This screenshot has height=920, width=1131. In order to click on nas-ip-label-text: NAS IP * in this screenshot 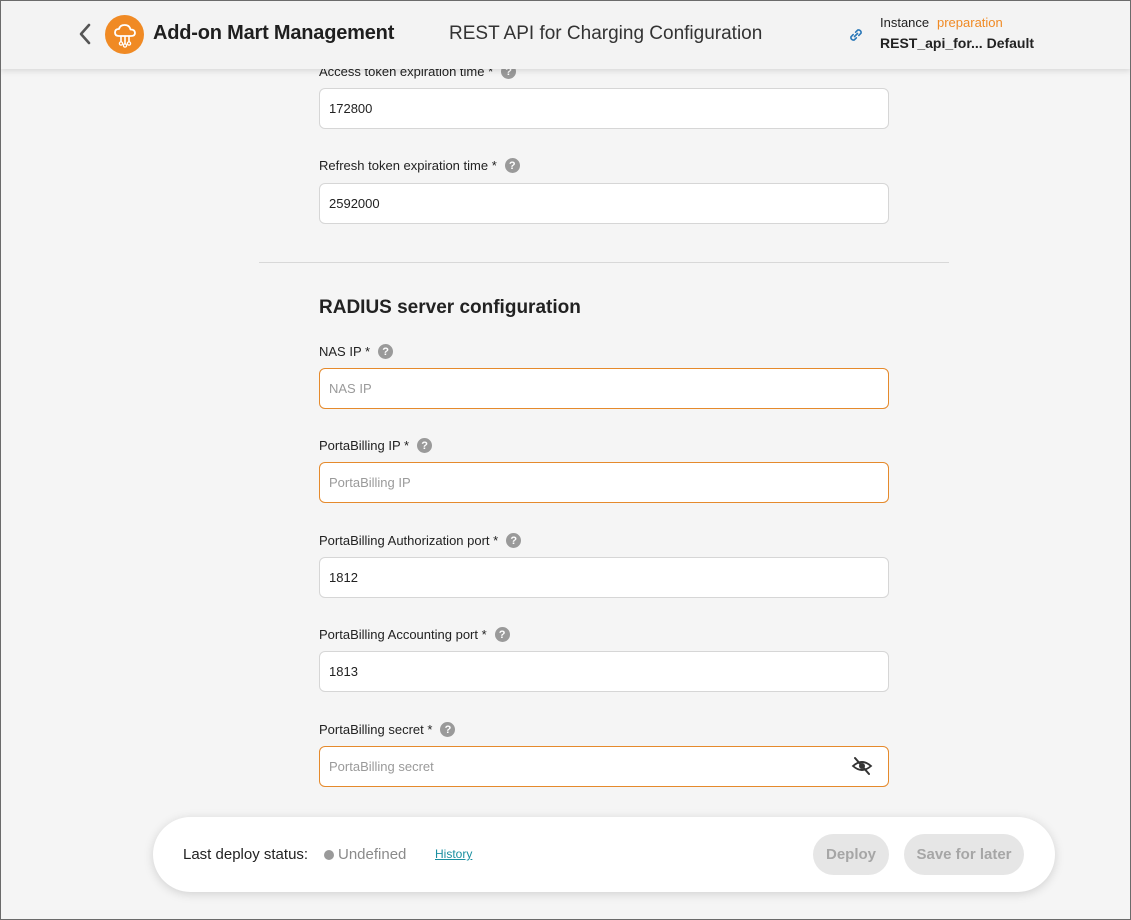, I will do `click(345, 351)`.